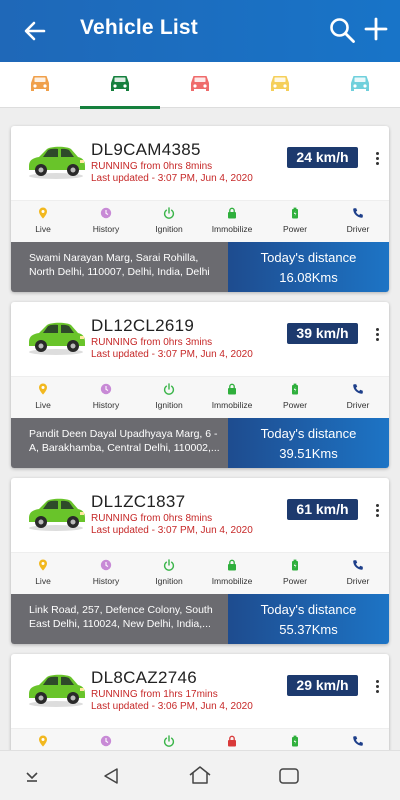 This screenshot has width=400, height=800. Describe the element at coordinates (322, 333) in the screenshot. I see `speed-badge: 39 km/h` at that location.